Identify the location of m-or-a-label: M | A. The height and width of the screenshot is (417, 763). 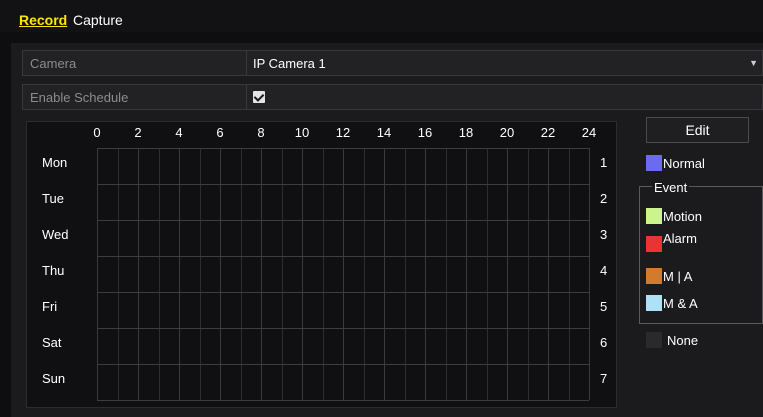
(678, 276).